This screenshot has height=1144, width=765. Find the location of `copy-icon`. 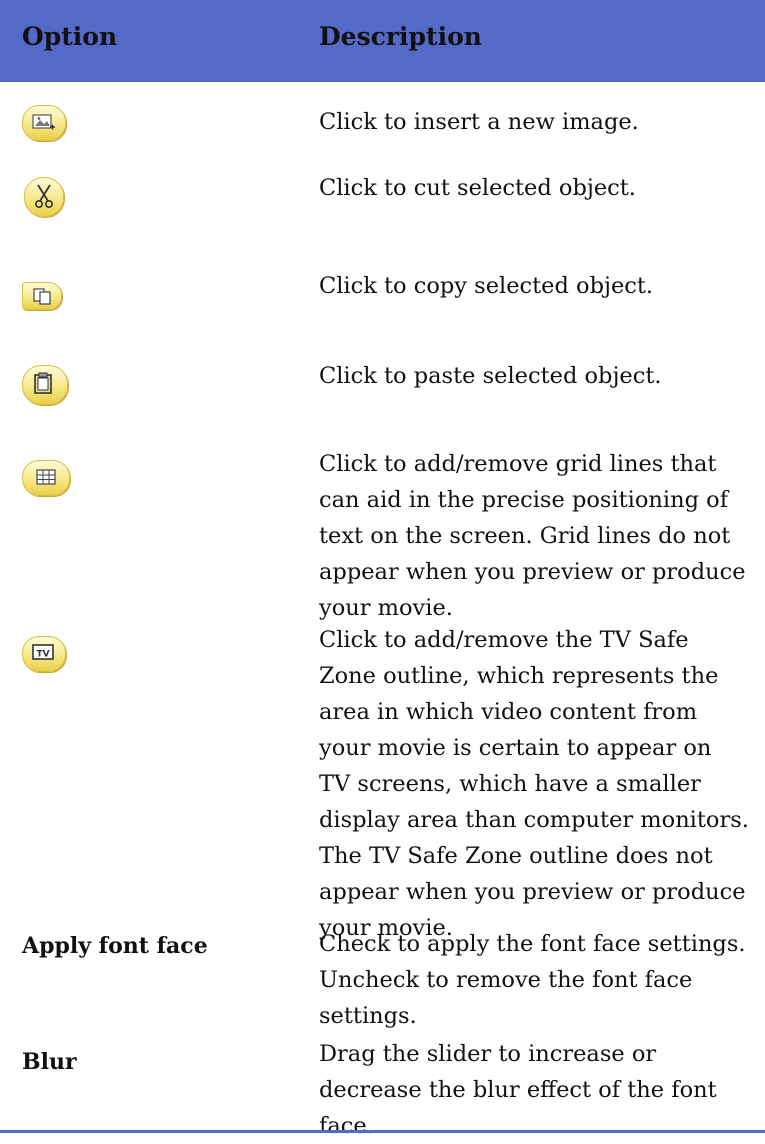

copy-icon is located at coordinates (42, 296).